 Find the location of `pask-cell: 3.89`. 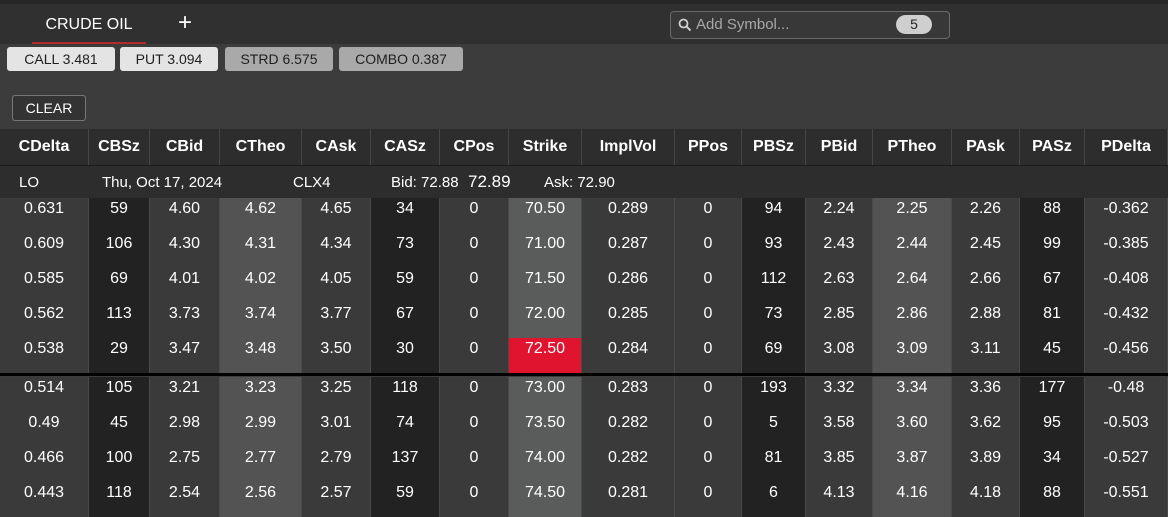

pask-cell: 3.89 is located at coordinates (986, 464).